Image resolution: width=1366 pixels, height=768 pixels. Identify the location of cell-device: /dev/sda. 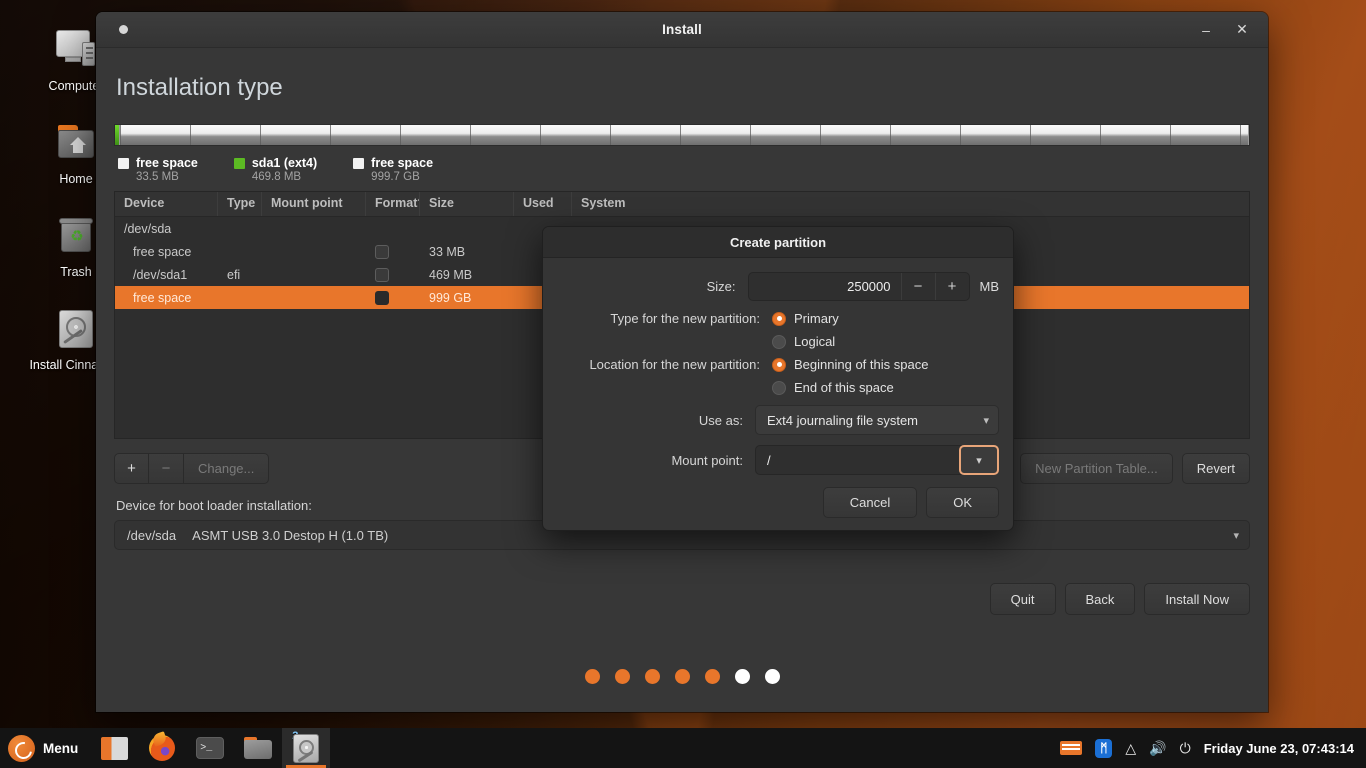
(148, 228).